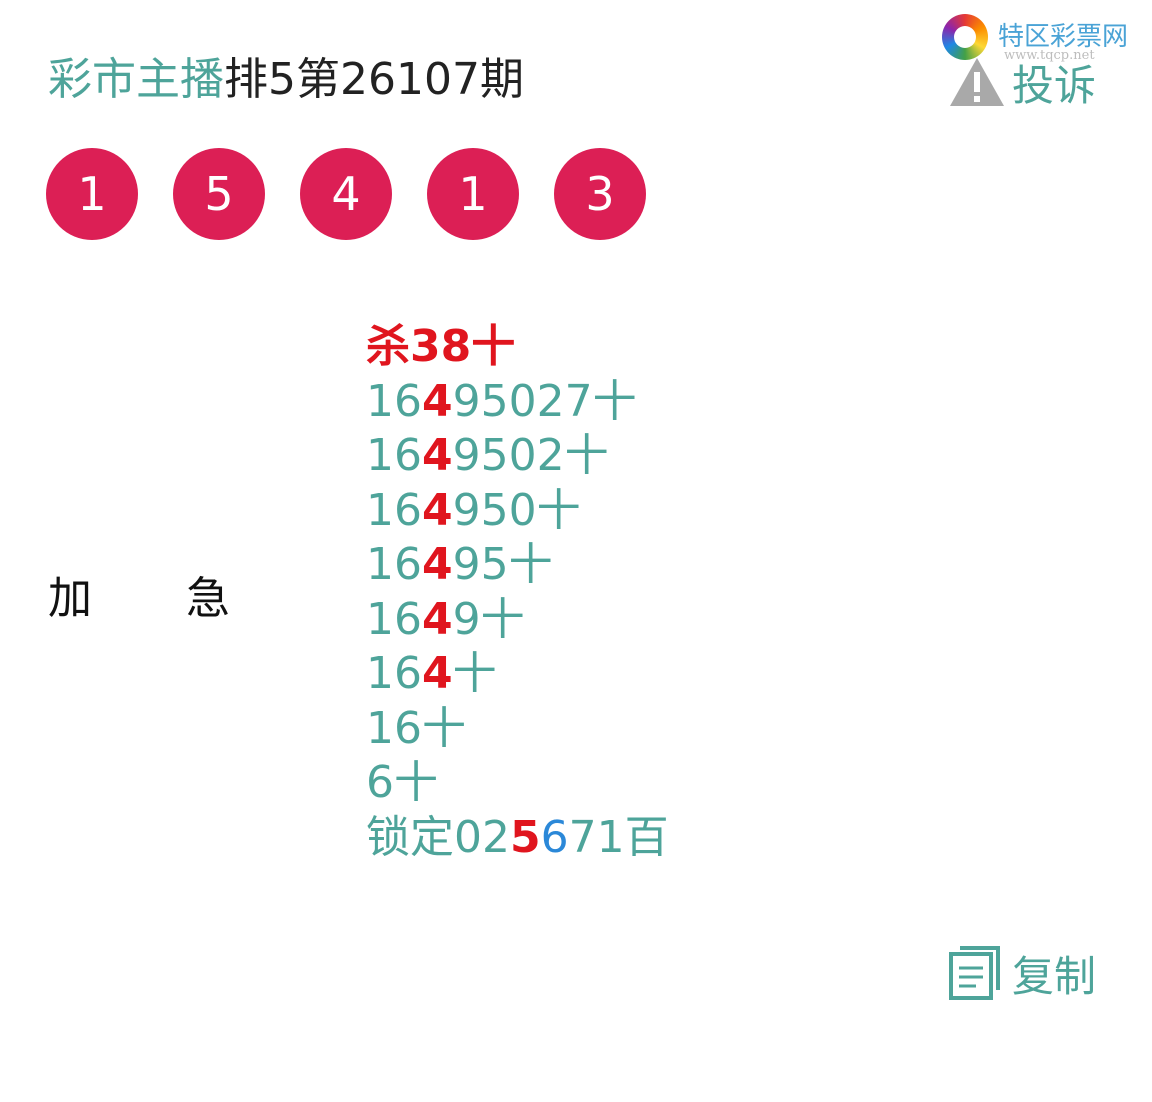 The height and width of the screenshot is (1102, 1152). What do you see at coordinates (618, 837) in the screenshot?
I see `line-part: 71百` at bounding box center [618, 837].